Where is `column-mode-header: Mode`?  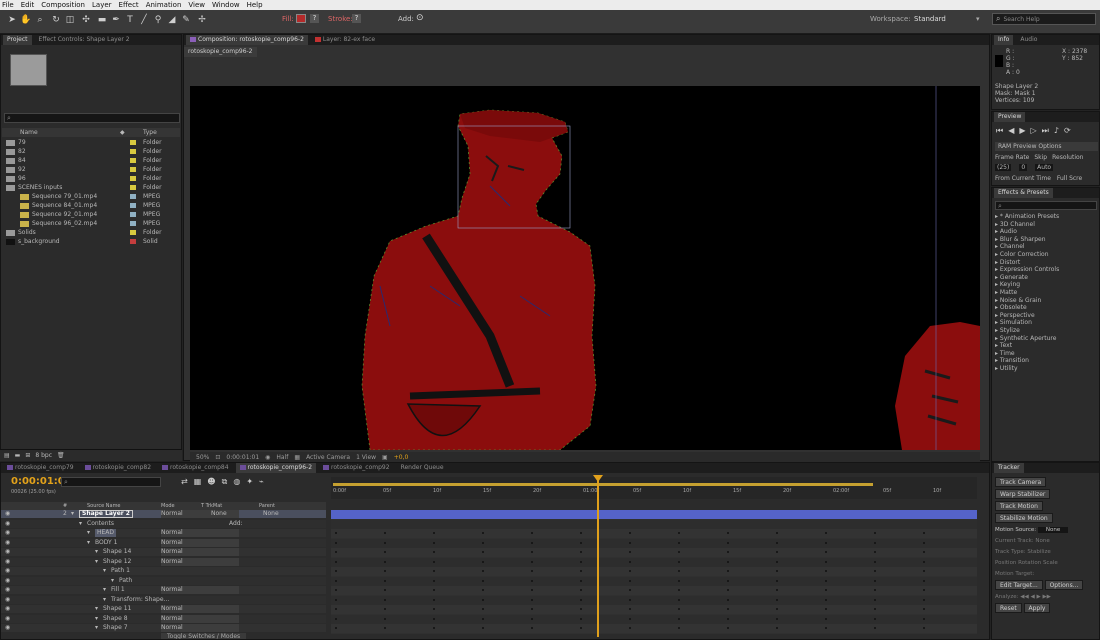
column-mode-header: Mode is located at coordinates (168, 506).